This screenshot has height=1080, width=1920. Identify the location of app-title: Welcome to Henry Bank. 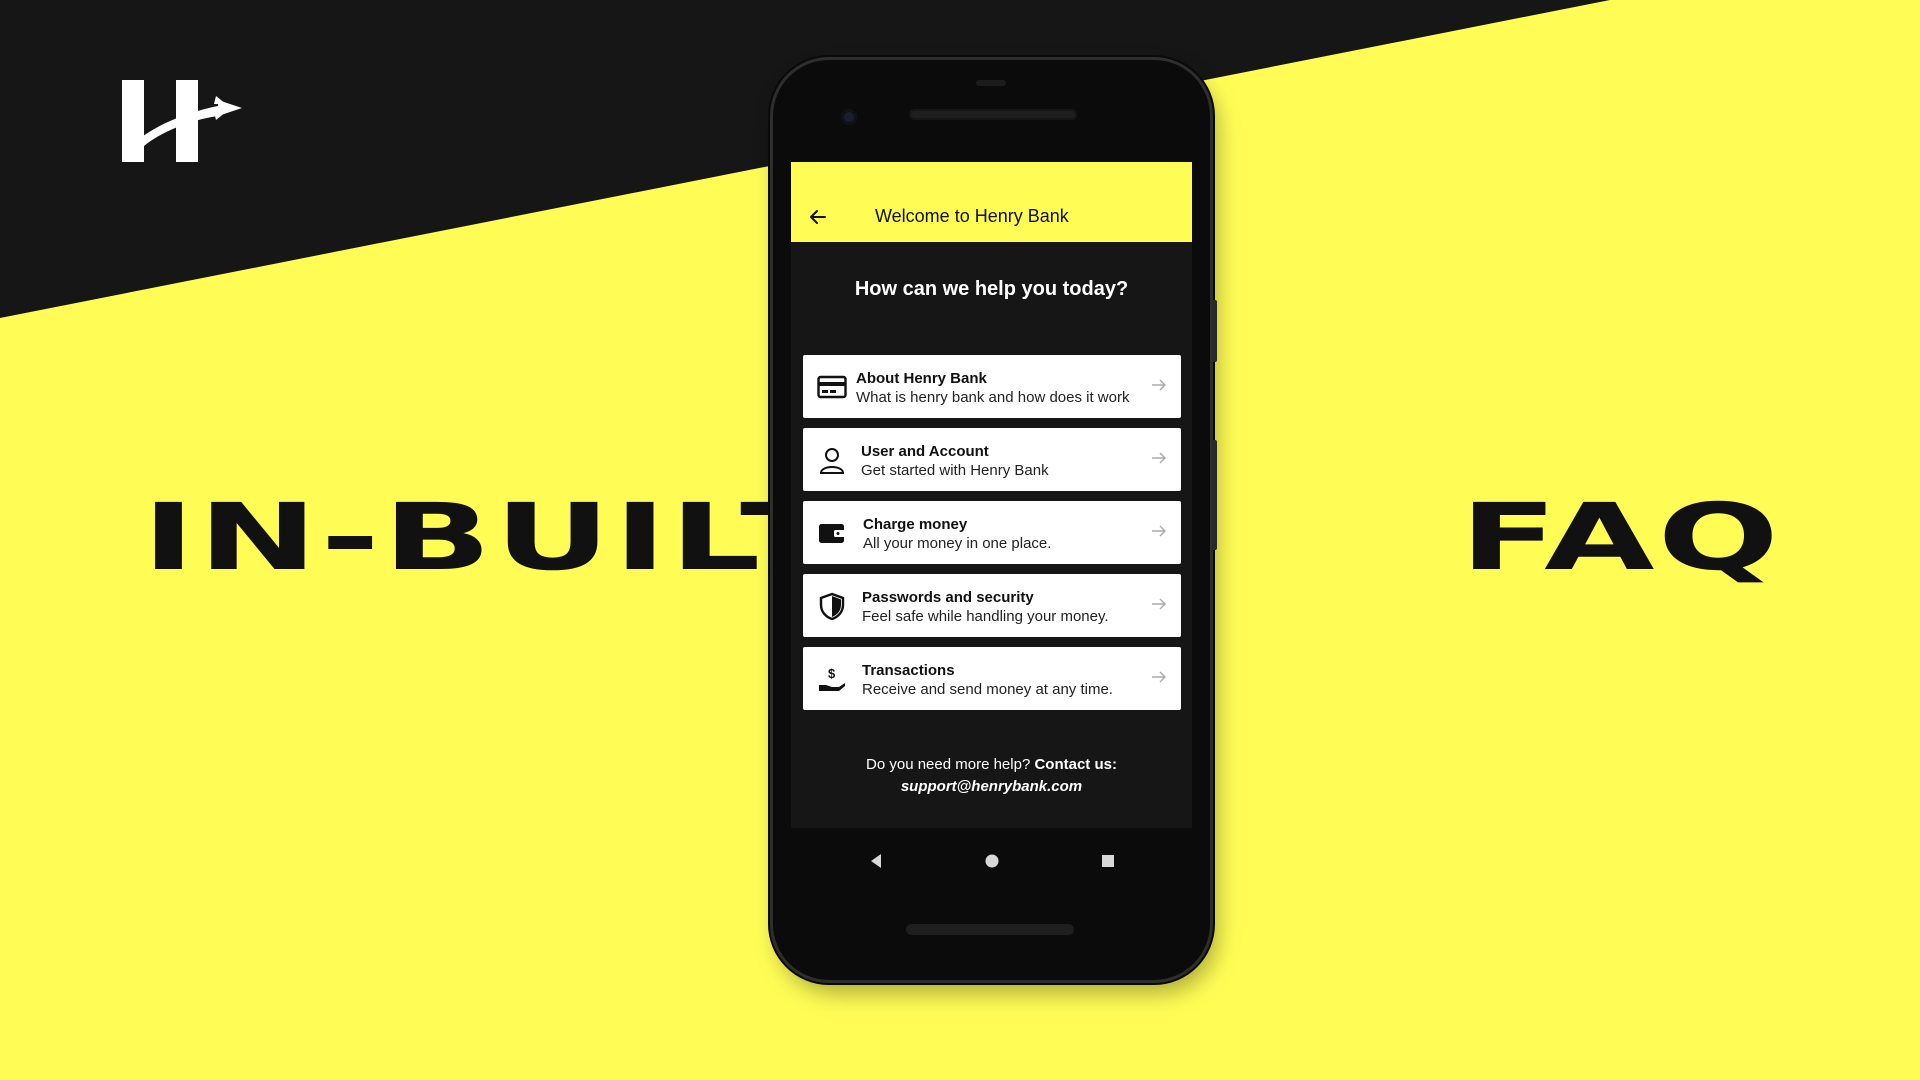
(972, 216).